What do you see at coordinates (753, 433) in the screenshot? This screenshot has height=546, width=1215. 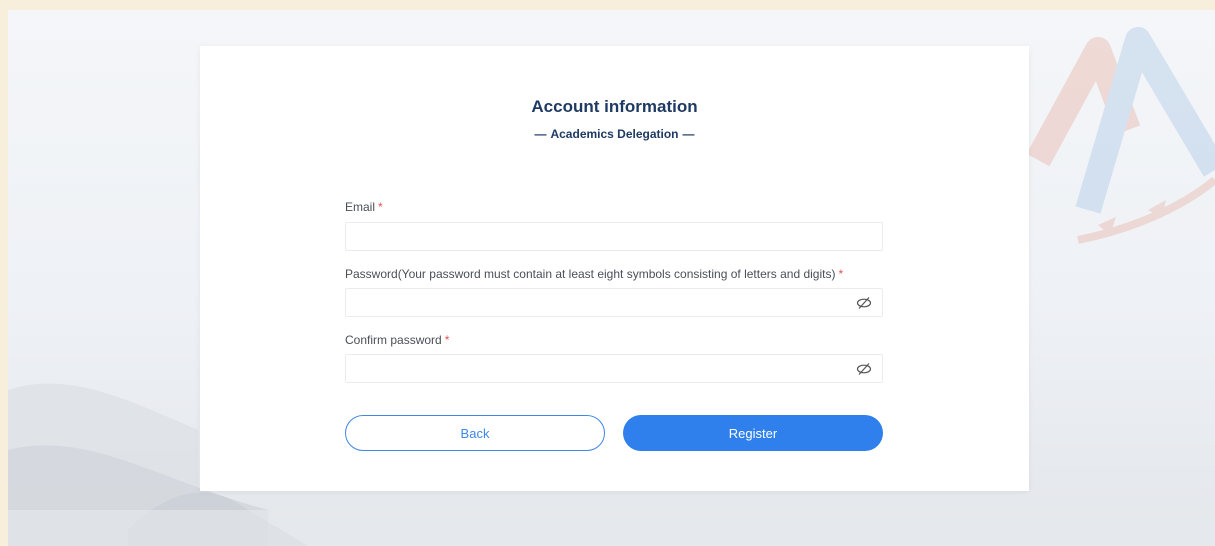 I see `register-button: Register` at bounding box center [753, 433].